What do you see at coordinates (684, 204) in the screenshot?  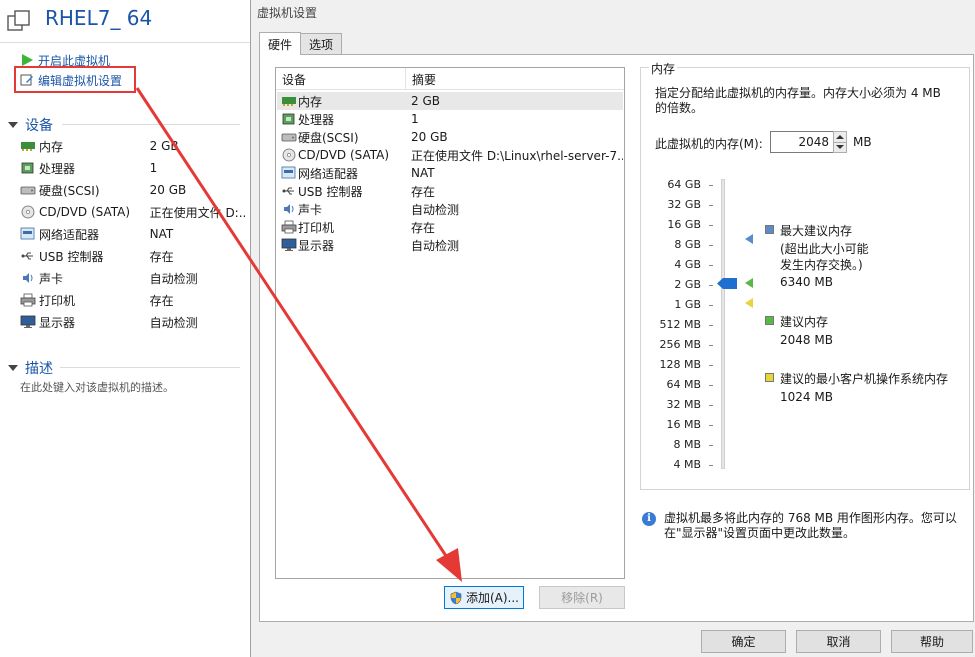 I see `memory-scale-label: 32 GB` at bounding box center [684, 204].